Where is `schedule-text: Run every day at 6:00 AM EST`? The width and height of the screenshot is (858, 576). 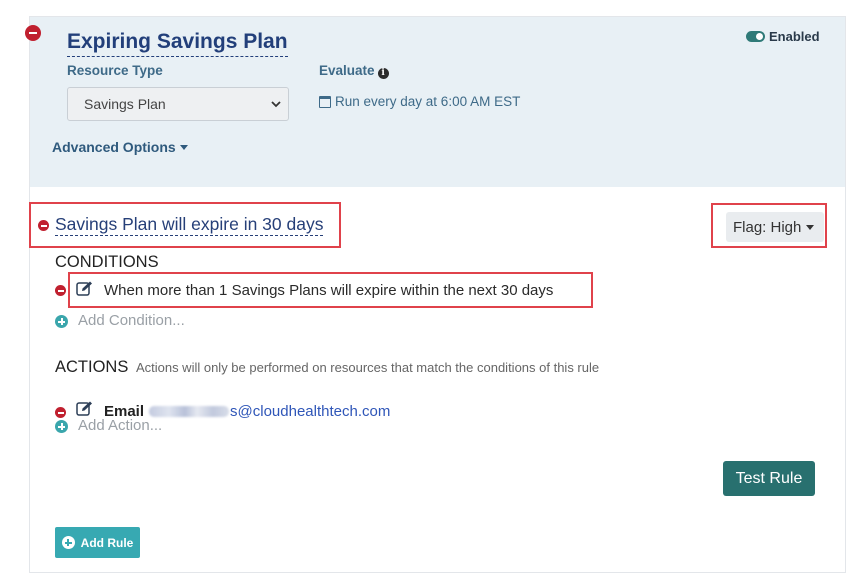
schedule-text: Run every day at 6:00 AM EST is located at coordinates (428, 101).